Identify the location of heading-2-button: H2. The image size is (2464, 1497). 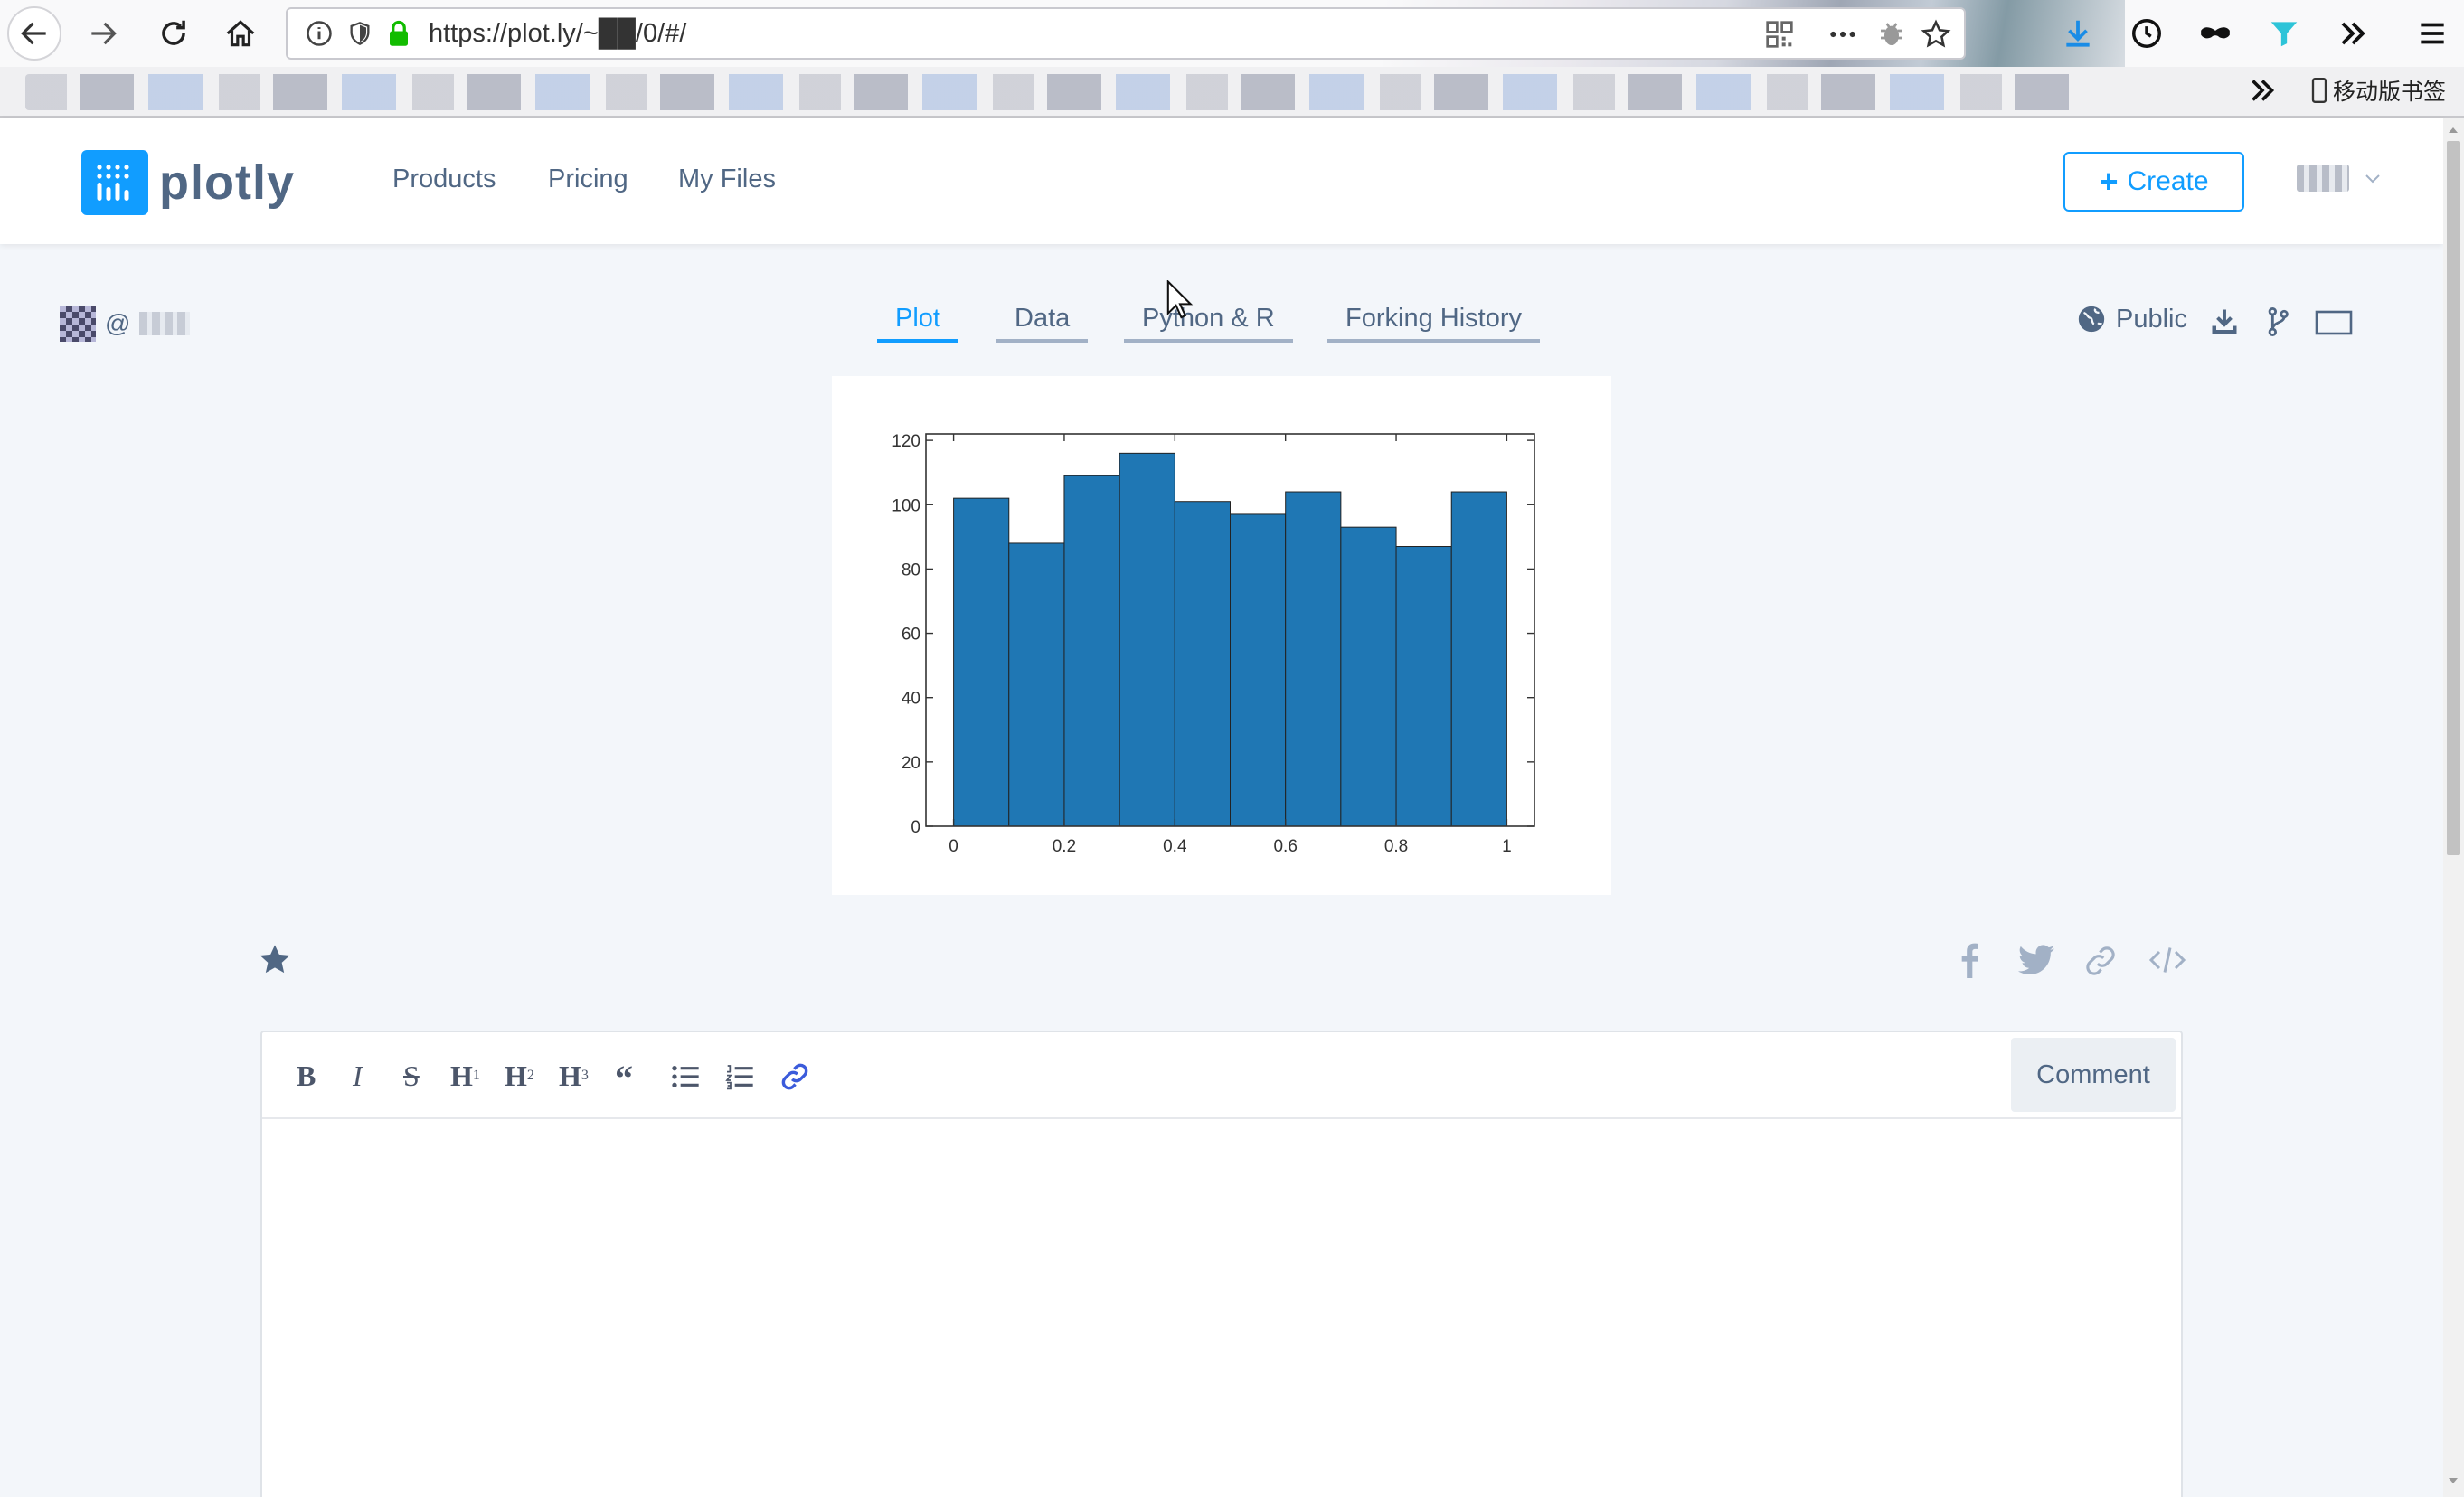
(519, 1076).